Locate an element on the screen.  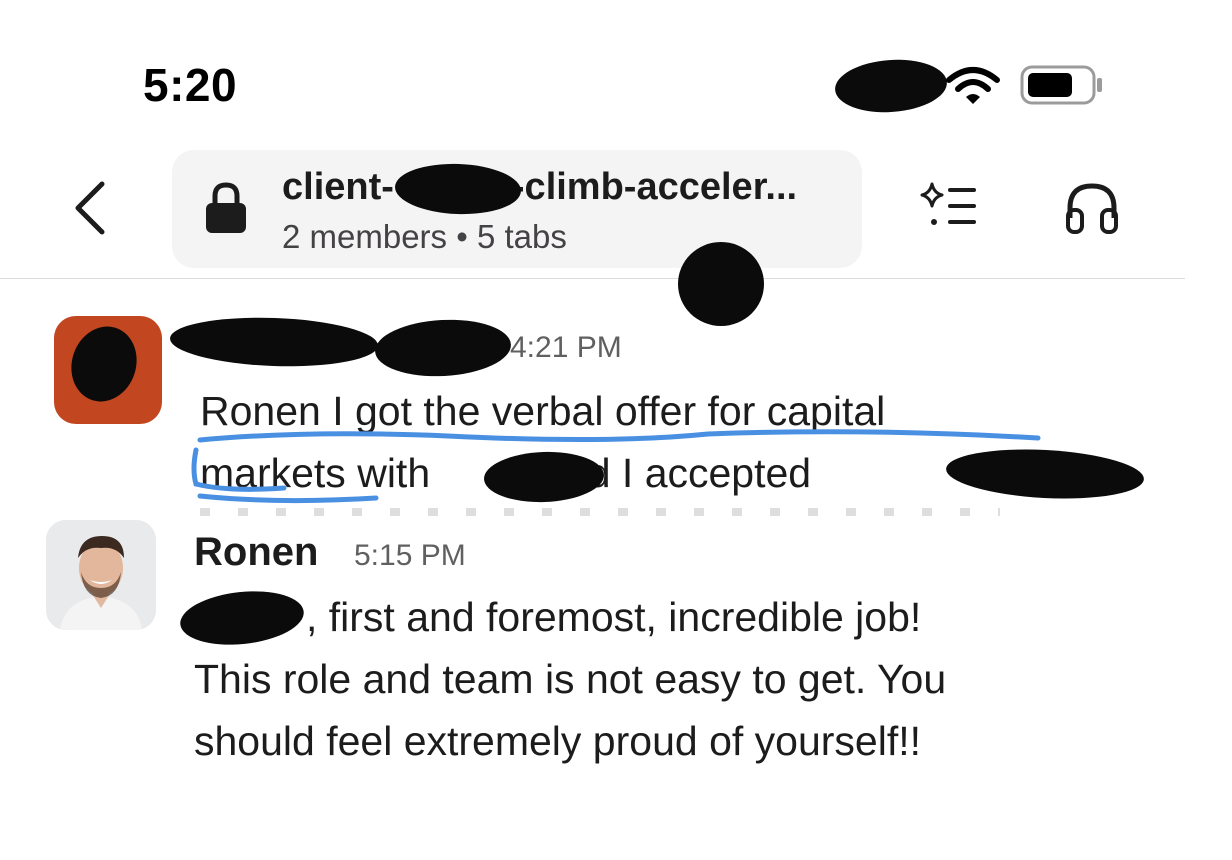
headphones-icon is located at coordinates (1092, 208).